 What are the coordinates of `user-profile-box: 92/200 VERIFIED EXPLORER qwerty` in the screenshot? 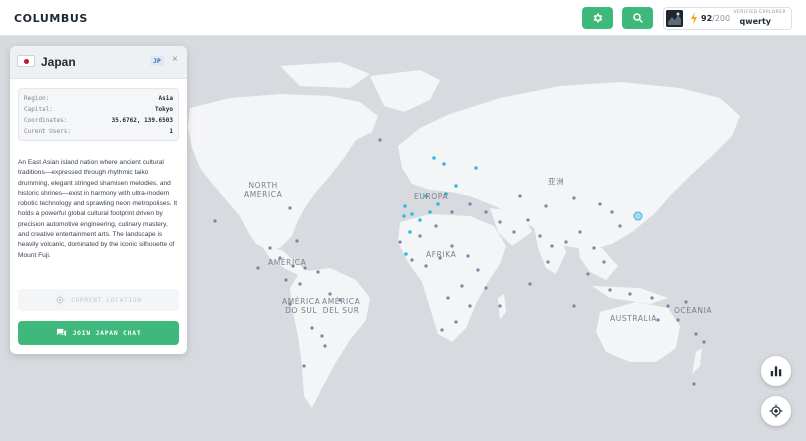 It's located at (727, 18).